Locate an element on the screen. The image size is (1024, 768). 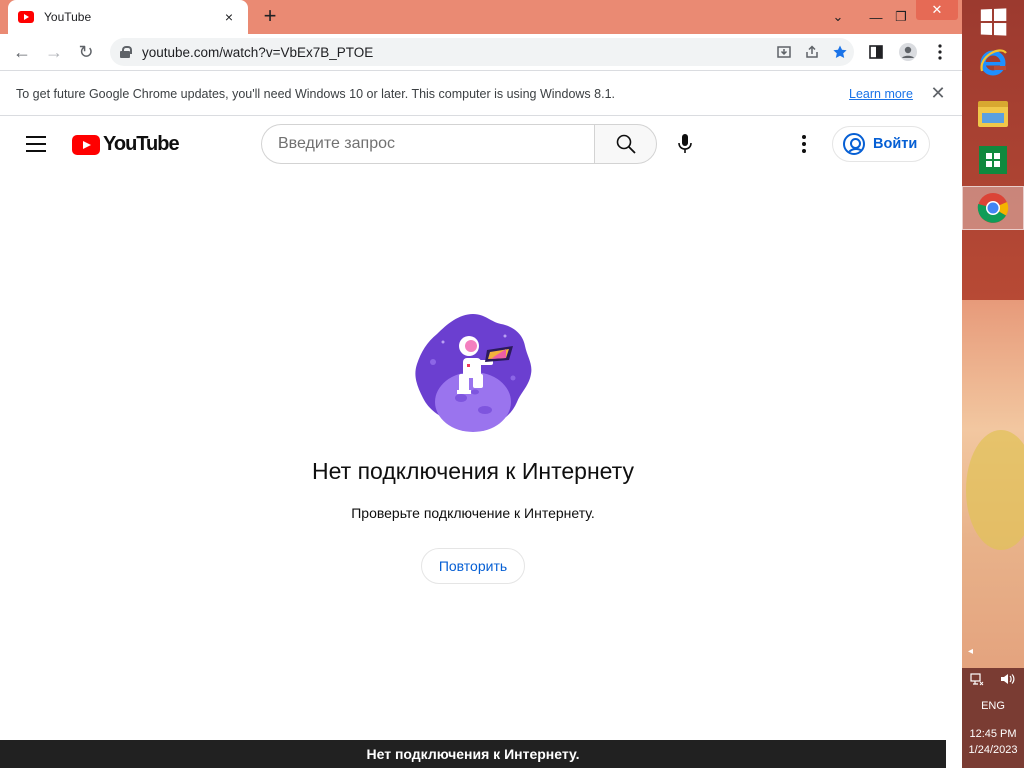
windows-logo-icon is located at coordinates (993, 22).